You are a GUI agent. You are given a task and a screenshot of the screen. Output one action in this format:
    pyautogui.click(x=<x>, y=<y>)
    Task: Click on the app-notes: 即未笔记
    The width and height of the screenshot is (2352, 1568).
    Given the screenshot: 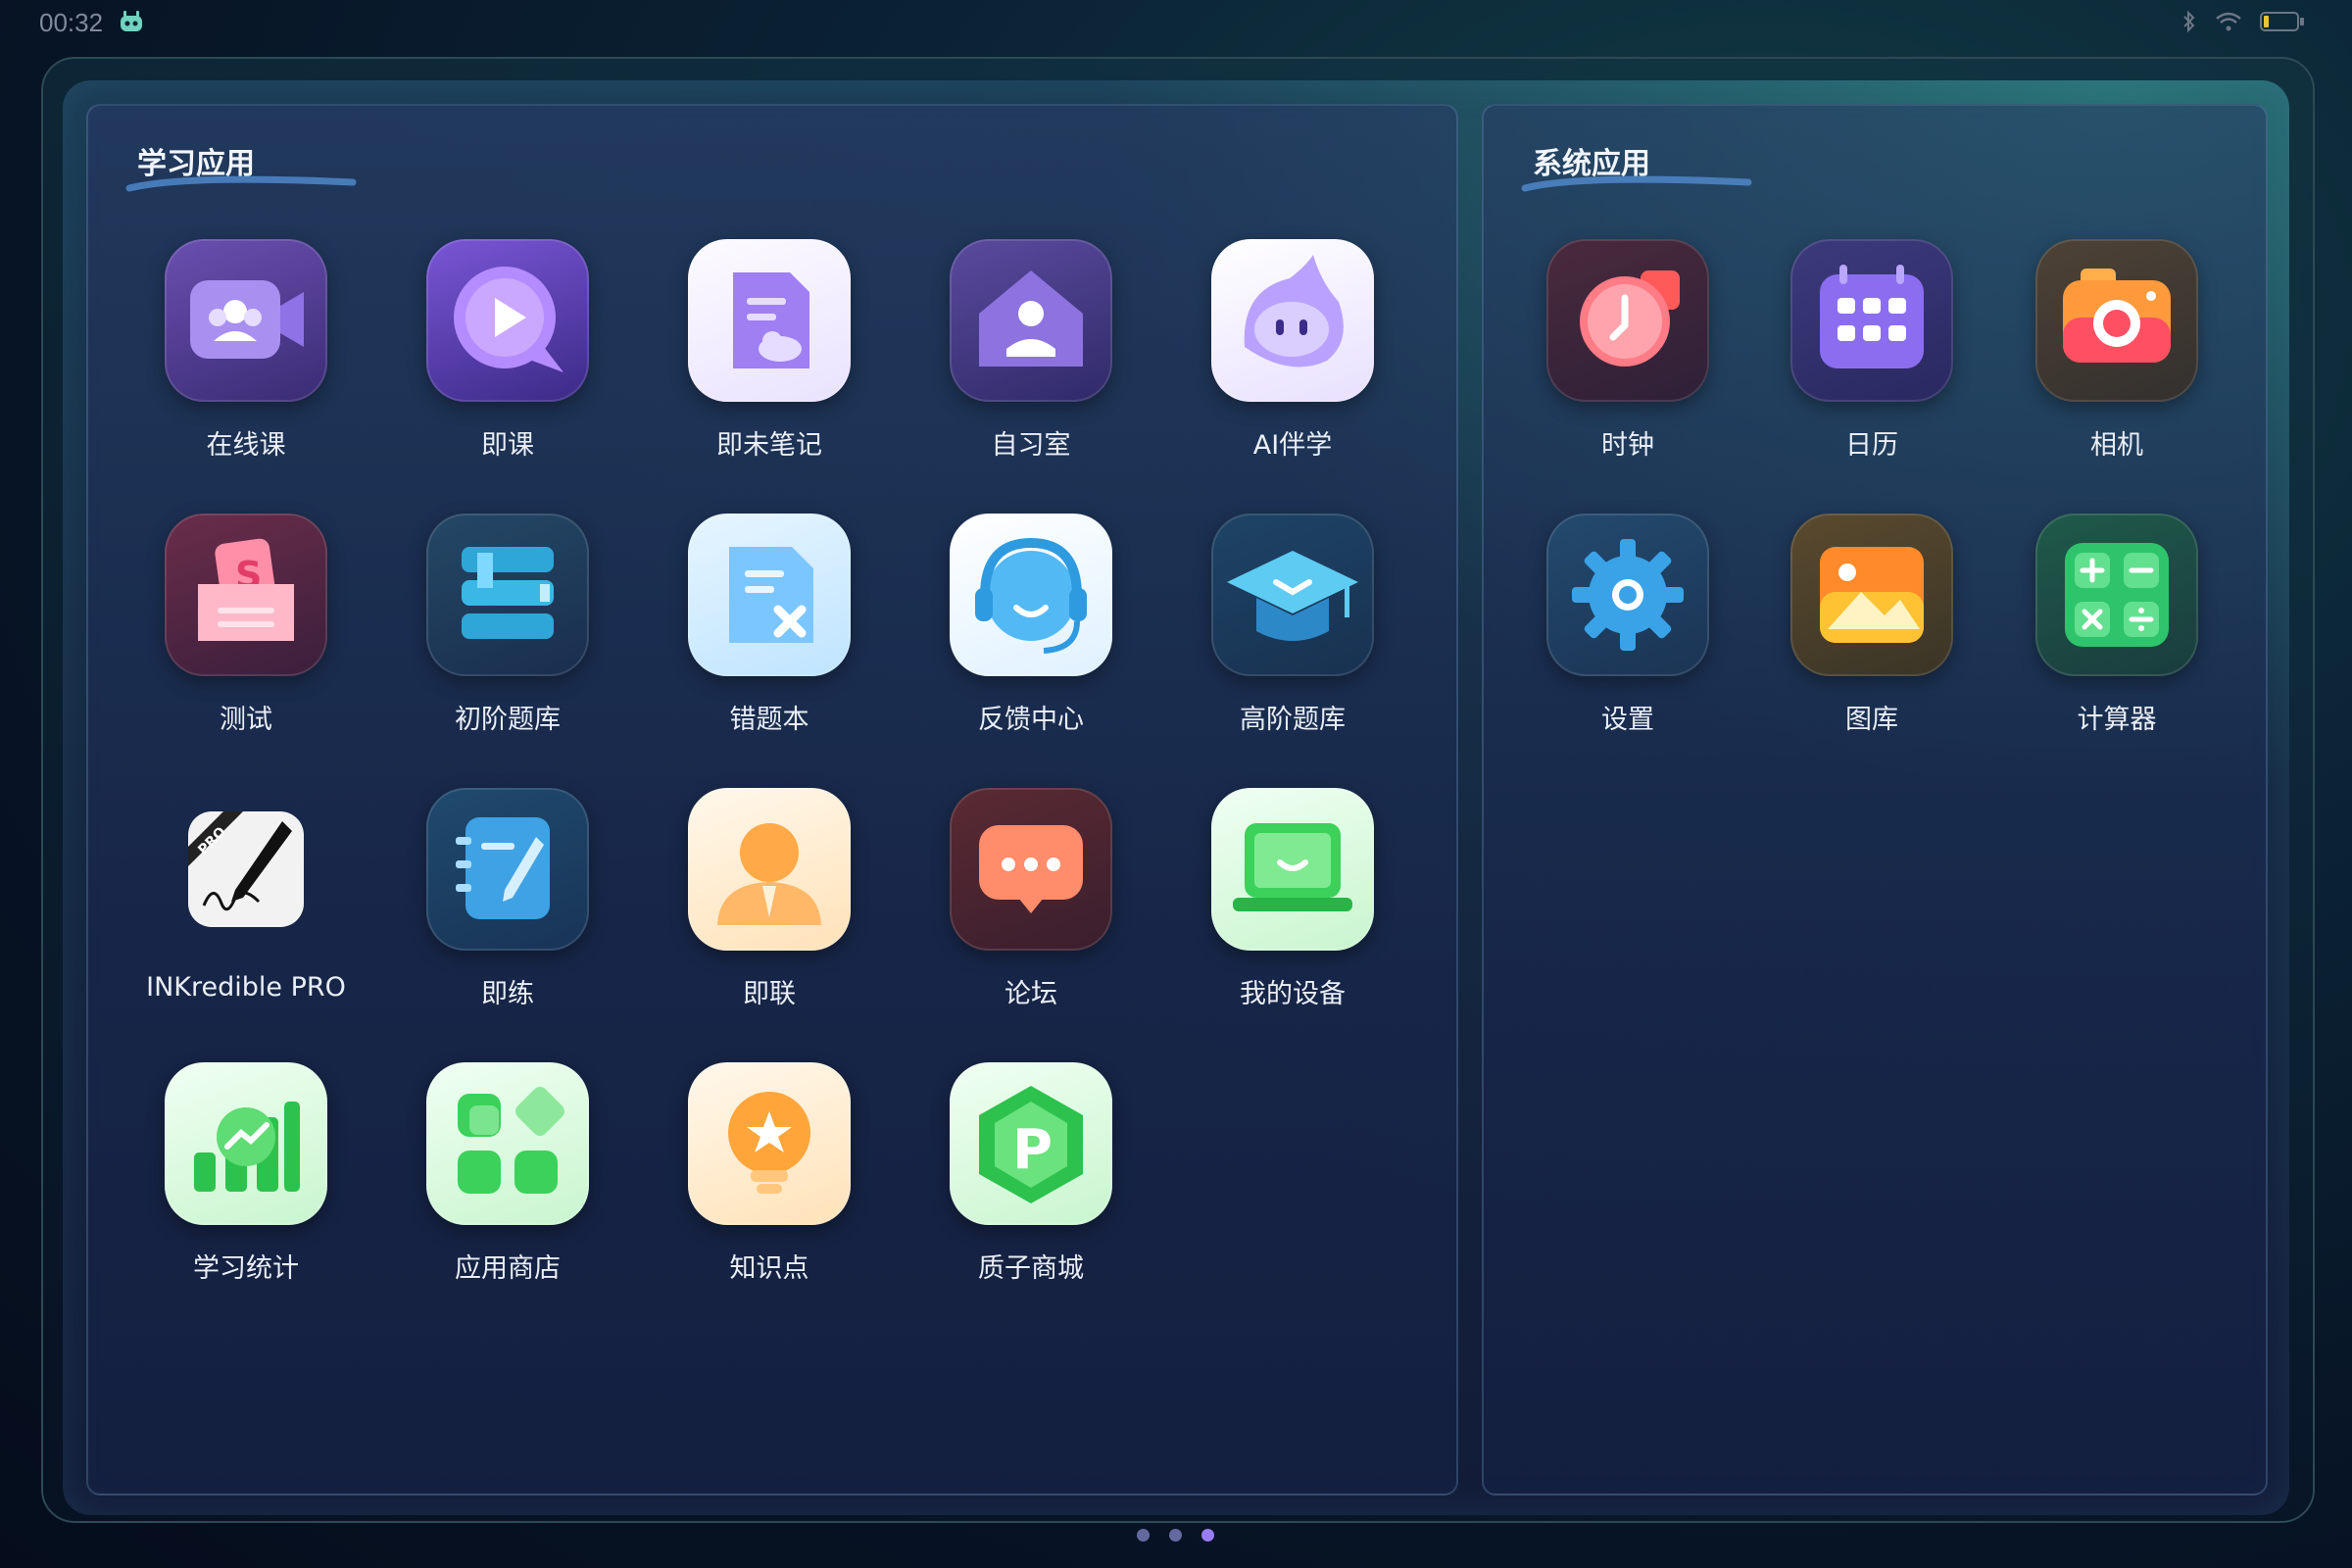 What is the action you would take?
    pyautogui.click(x=769, y=356)
    